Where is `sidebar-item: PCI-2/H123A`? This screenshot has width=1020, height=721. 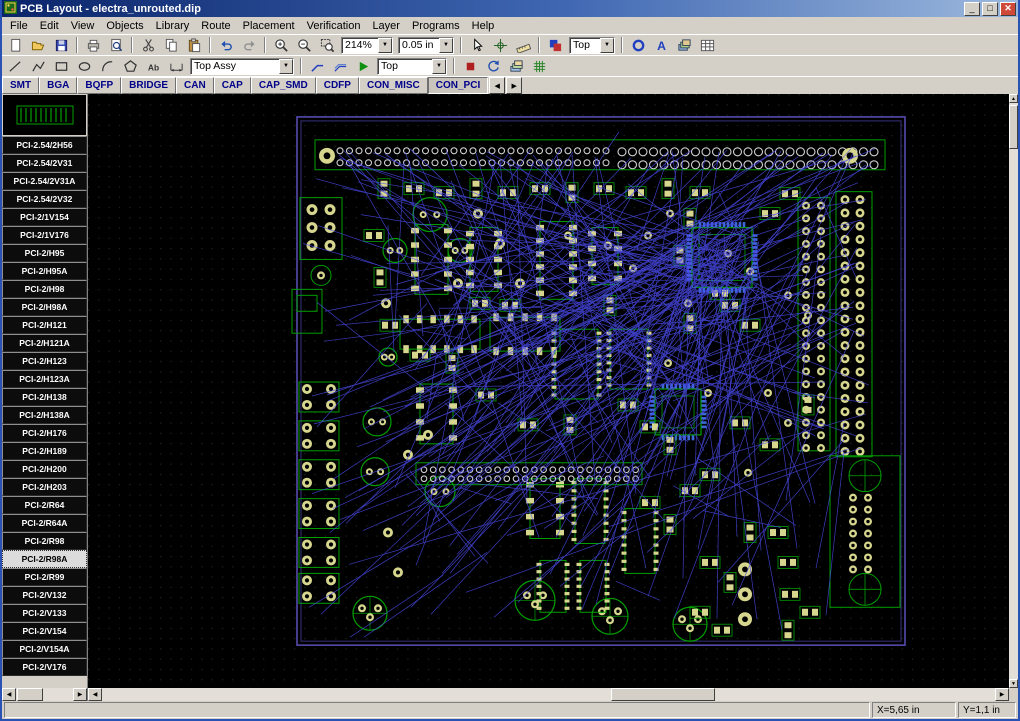 sidebar-item: PCI-2/H123A is located at coordinates (44, 379).